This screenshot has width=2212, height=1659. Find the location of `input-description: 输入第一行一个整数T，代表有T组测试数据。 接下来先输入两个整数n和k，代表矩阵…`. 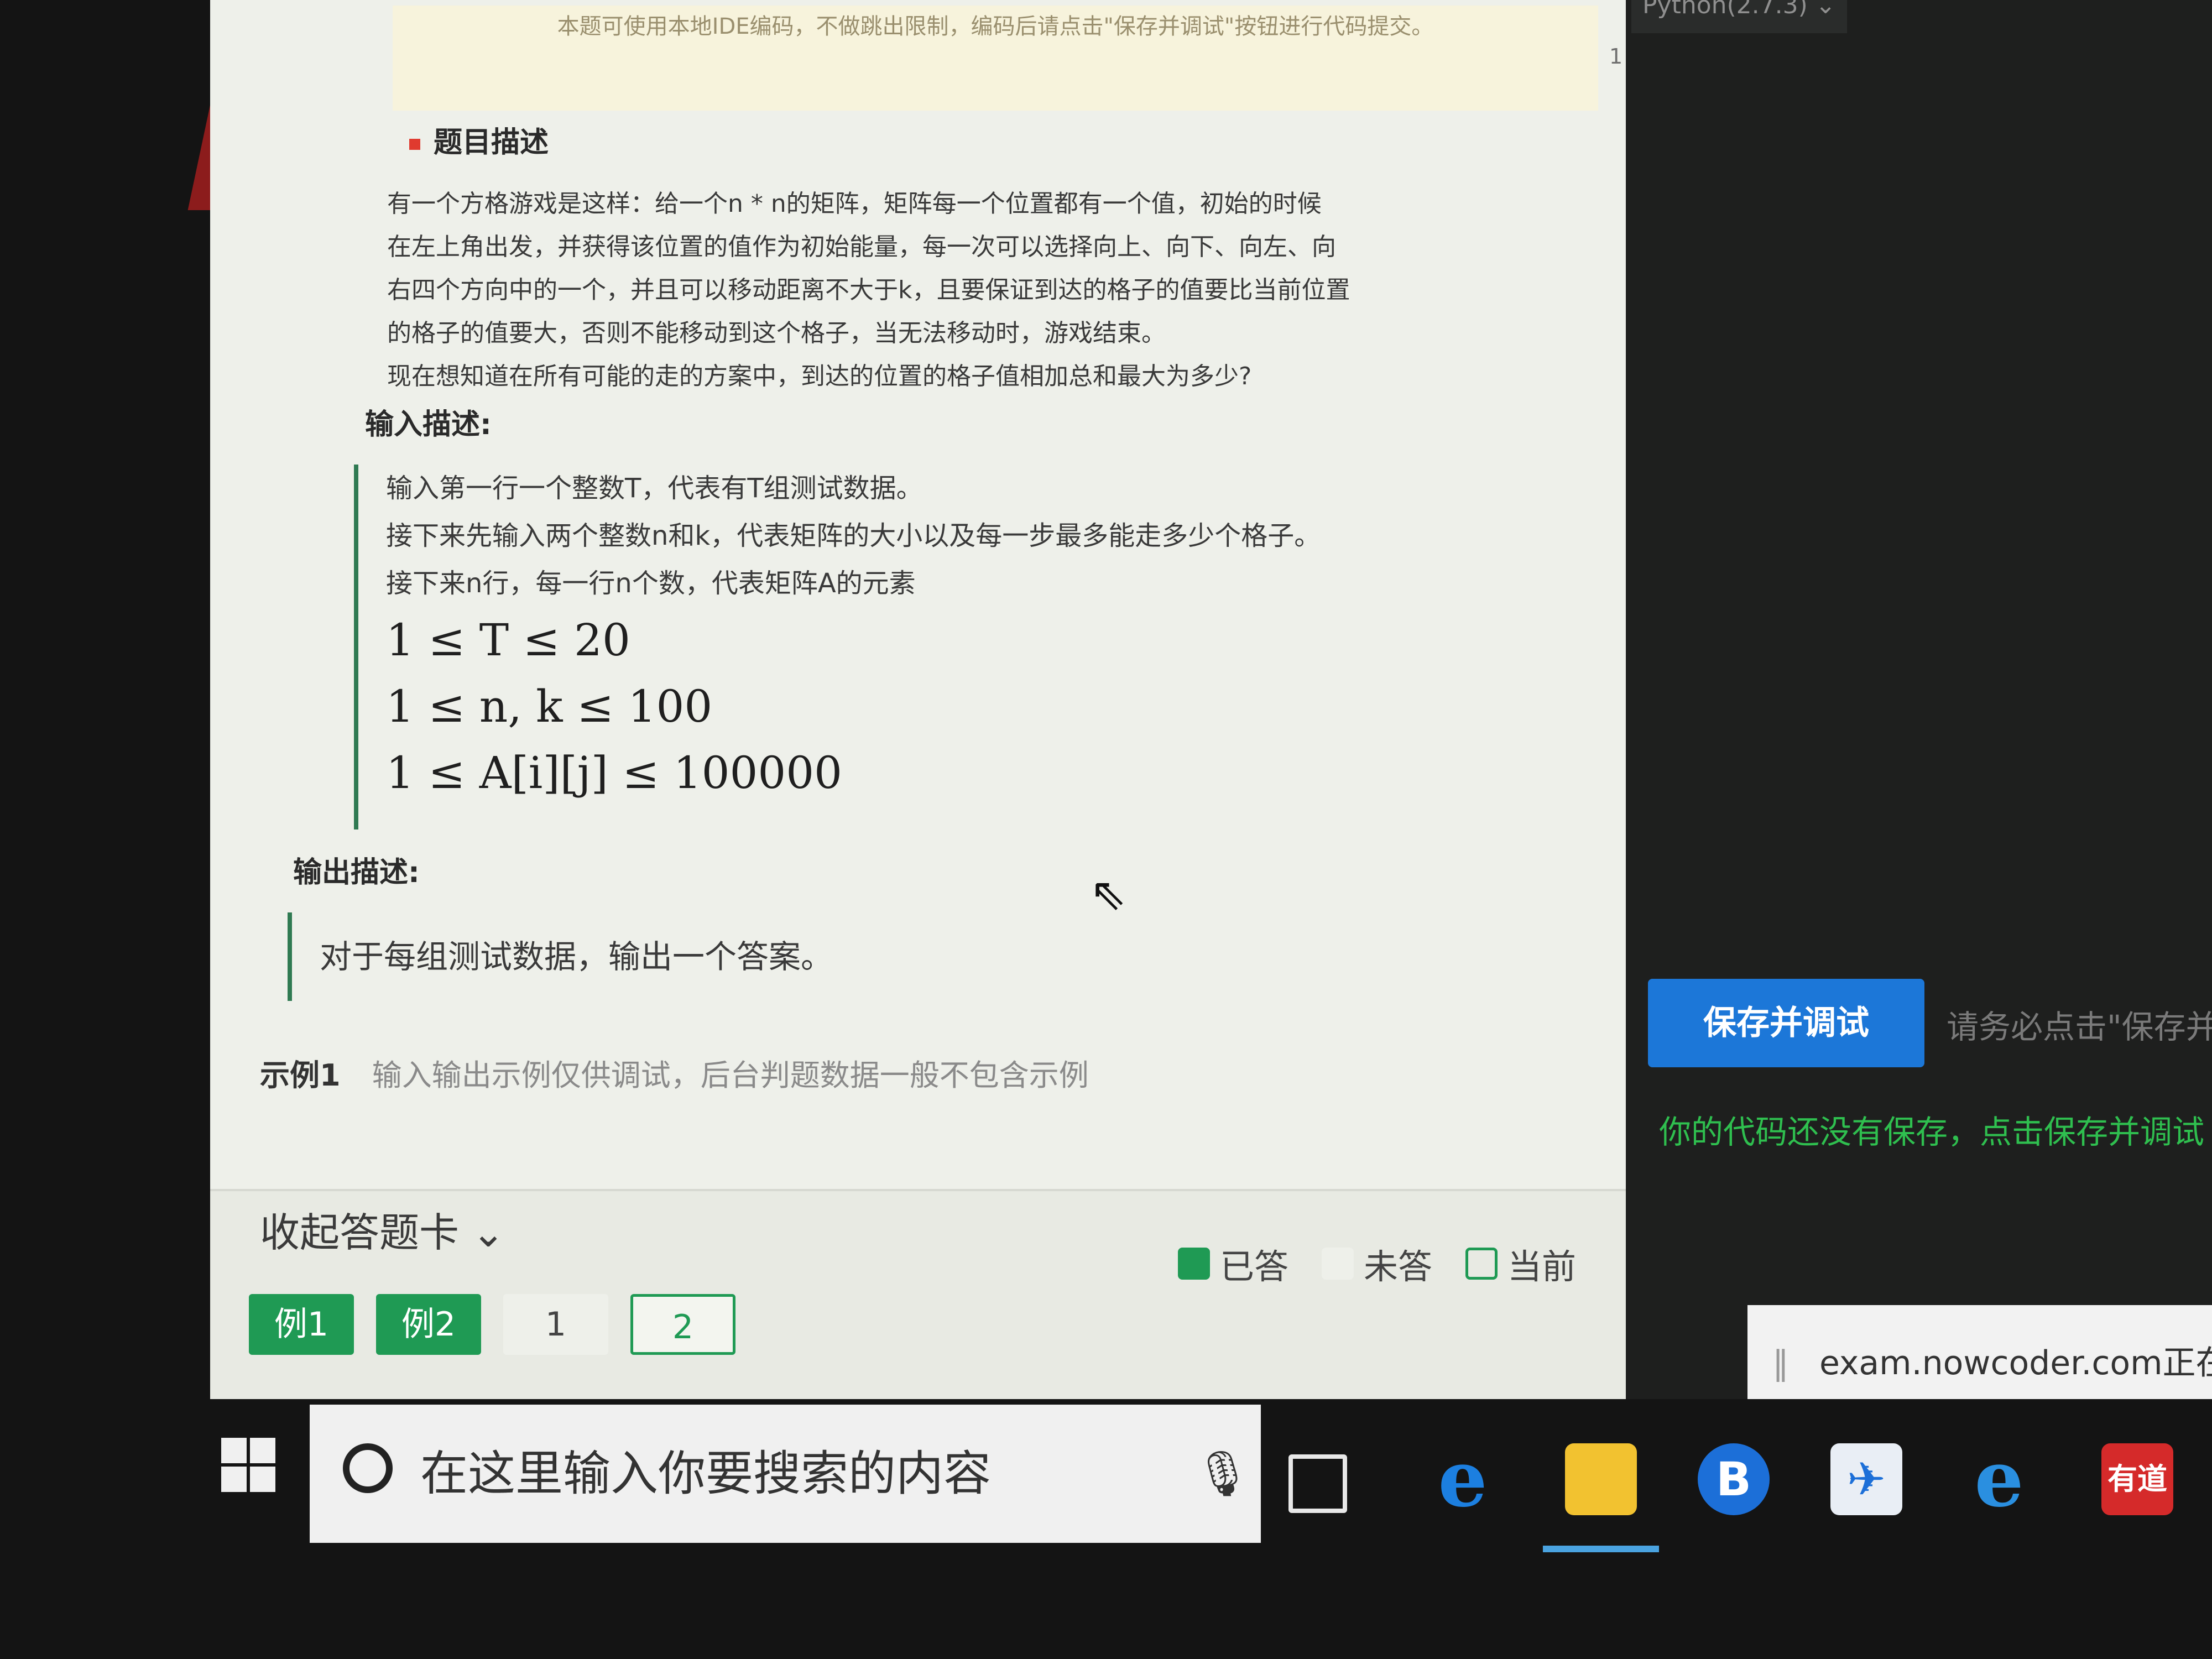

input-description: 输入第一行一个整数T，代表有T组测试数据。 接下来先输入两个整数n和k，代表矩阵… is located at coordinates (990, 647).